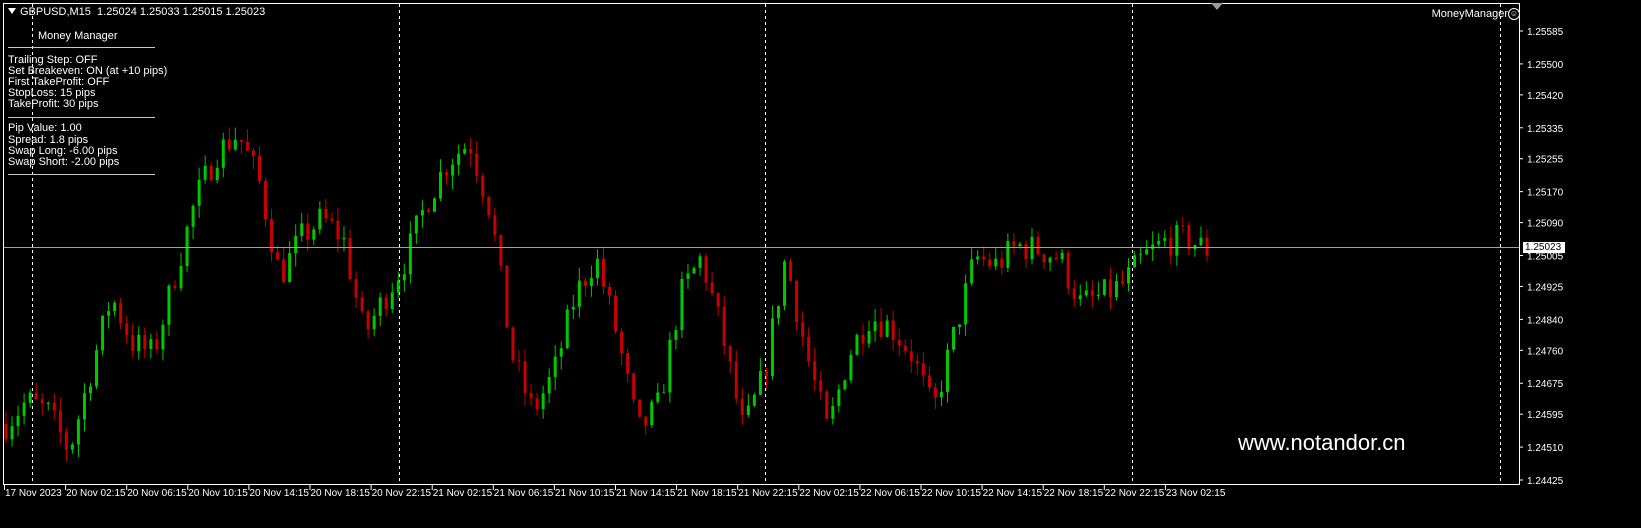 This screenshot has height=528, width=1641. I want to click on time-tick-label: 20 Nov 14:15, so click(279, 493).